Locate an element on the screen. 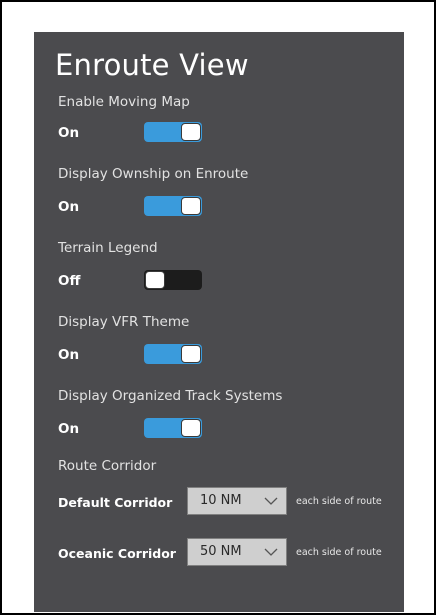 The image size is (436, 615). page-title: Enroute View is located at coordinates (152, 65).